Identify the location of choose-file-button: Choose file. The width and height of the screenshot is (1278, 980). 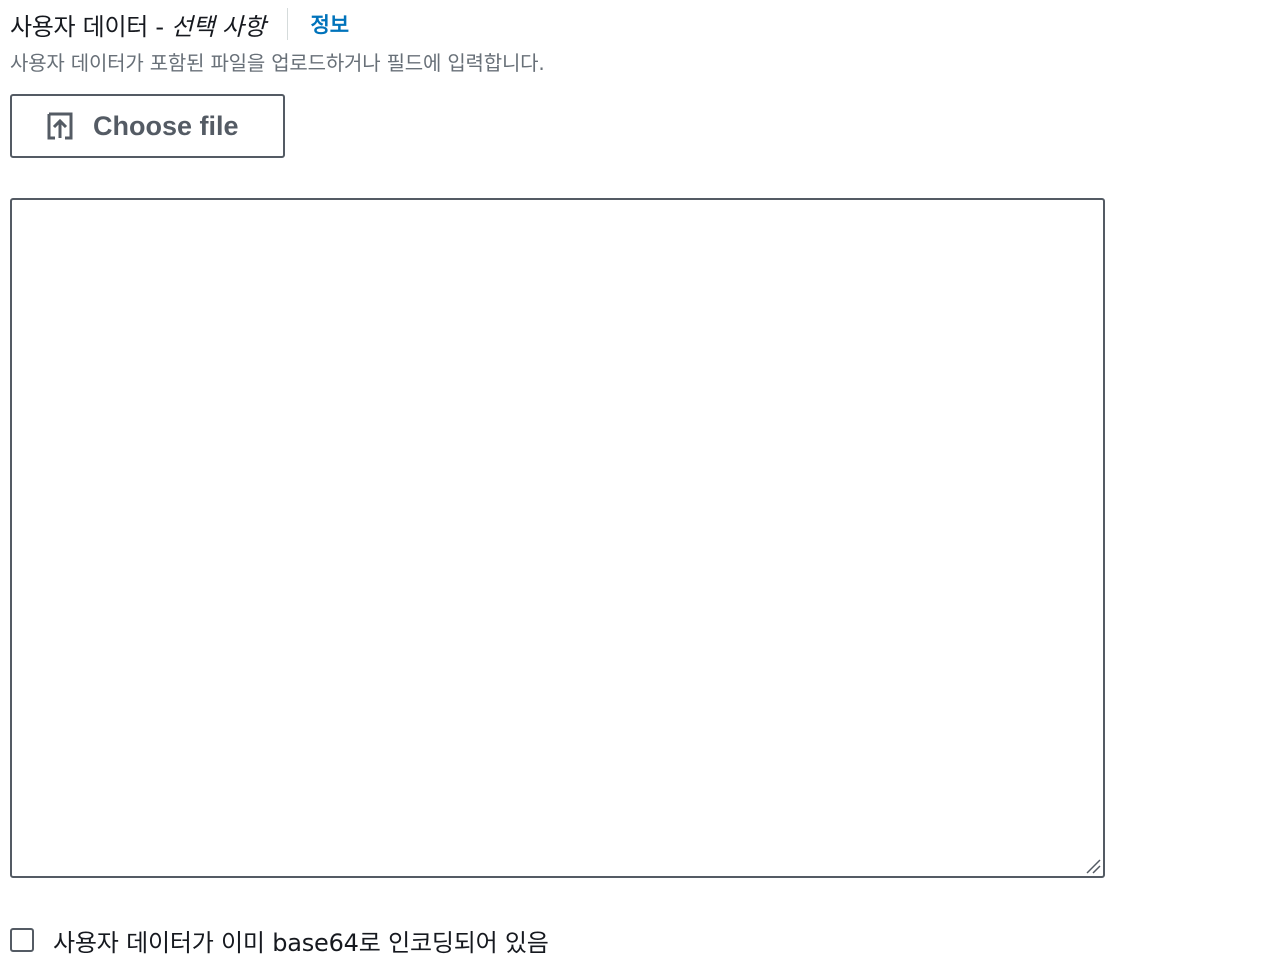
(147, 126).